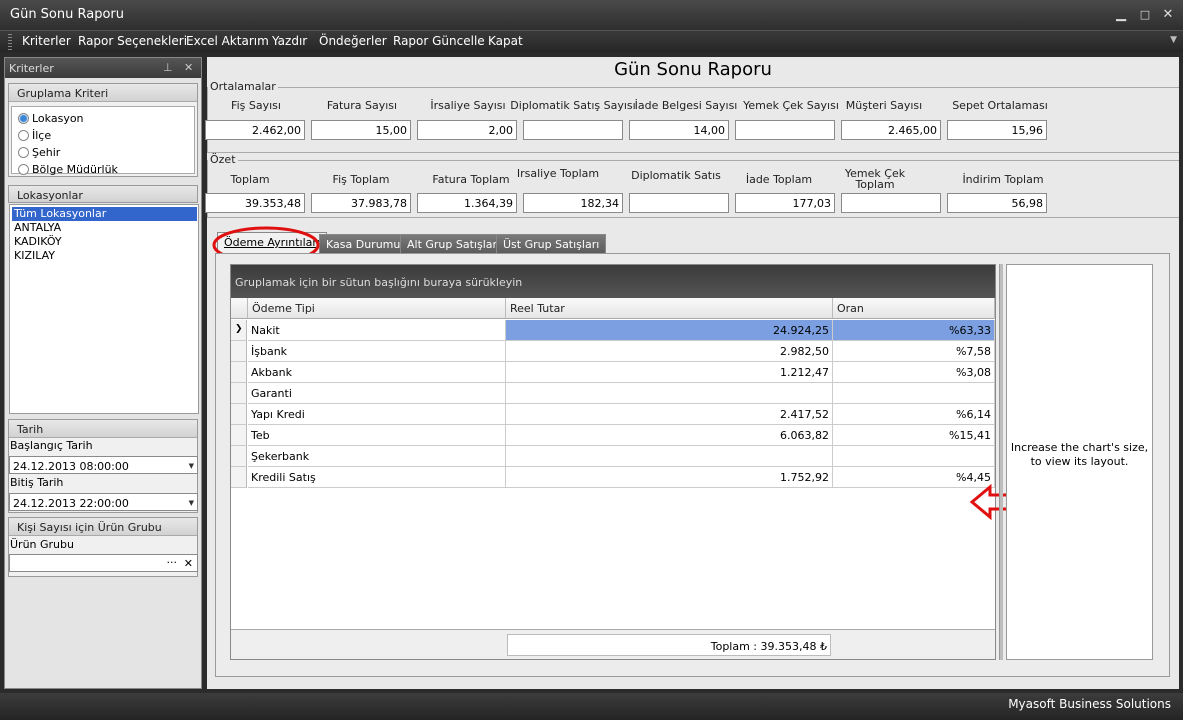 The image size is (1183, 720). Describe the element at coordinates (914, 435) in the screenshot. I see `cell-oran: %15,41` at that location.